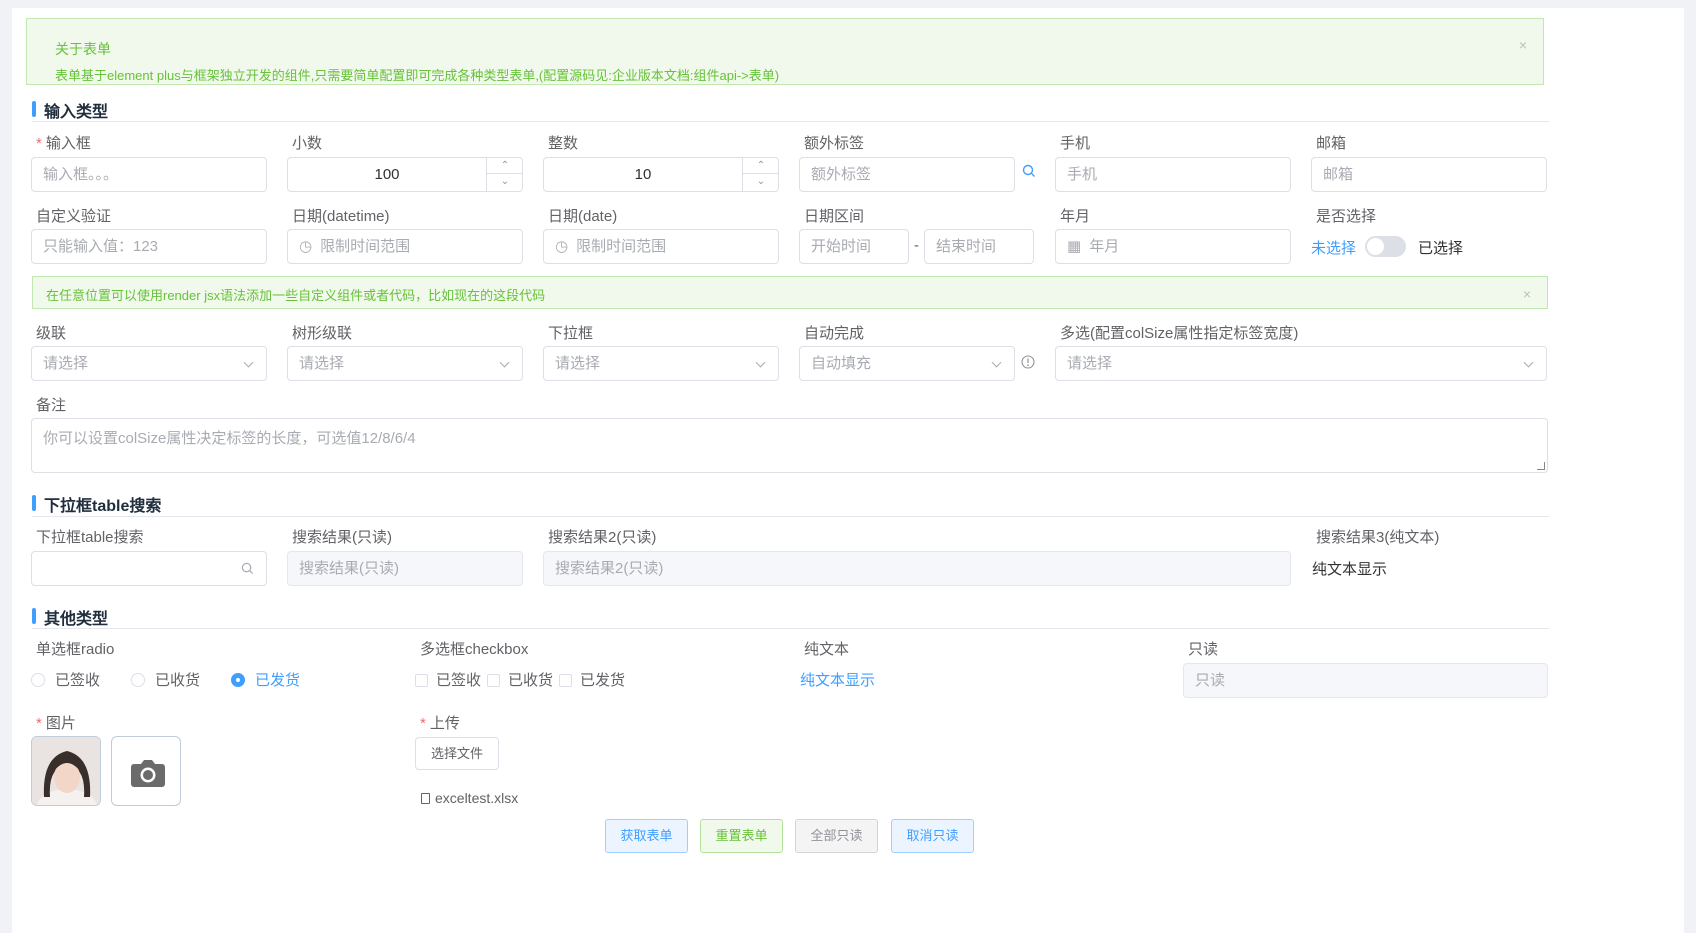 The image size is (1696, 933). Describe the element at coordinates (520, 679) in the screenshot. I see `checkbox-received: 已收货` at that location.